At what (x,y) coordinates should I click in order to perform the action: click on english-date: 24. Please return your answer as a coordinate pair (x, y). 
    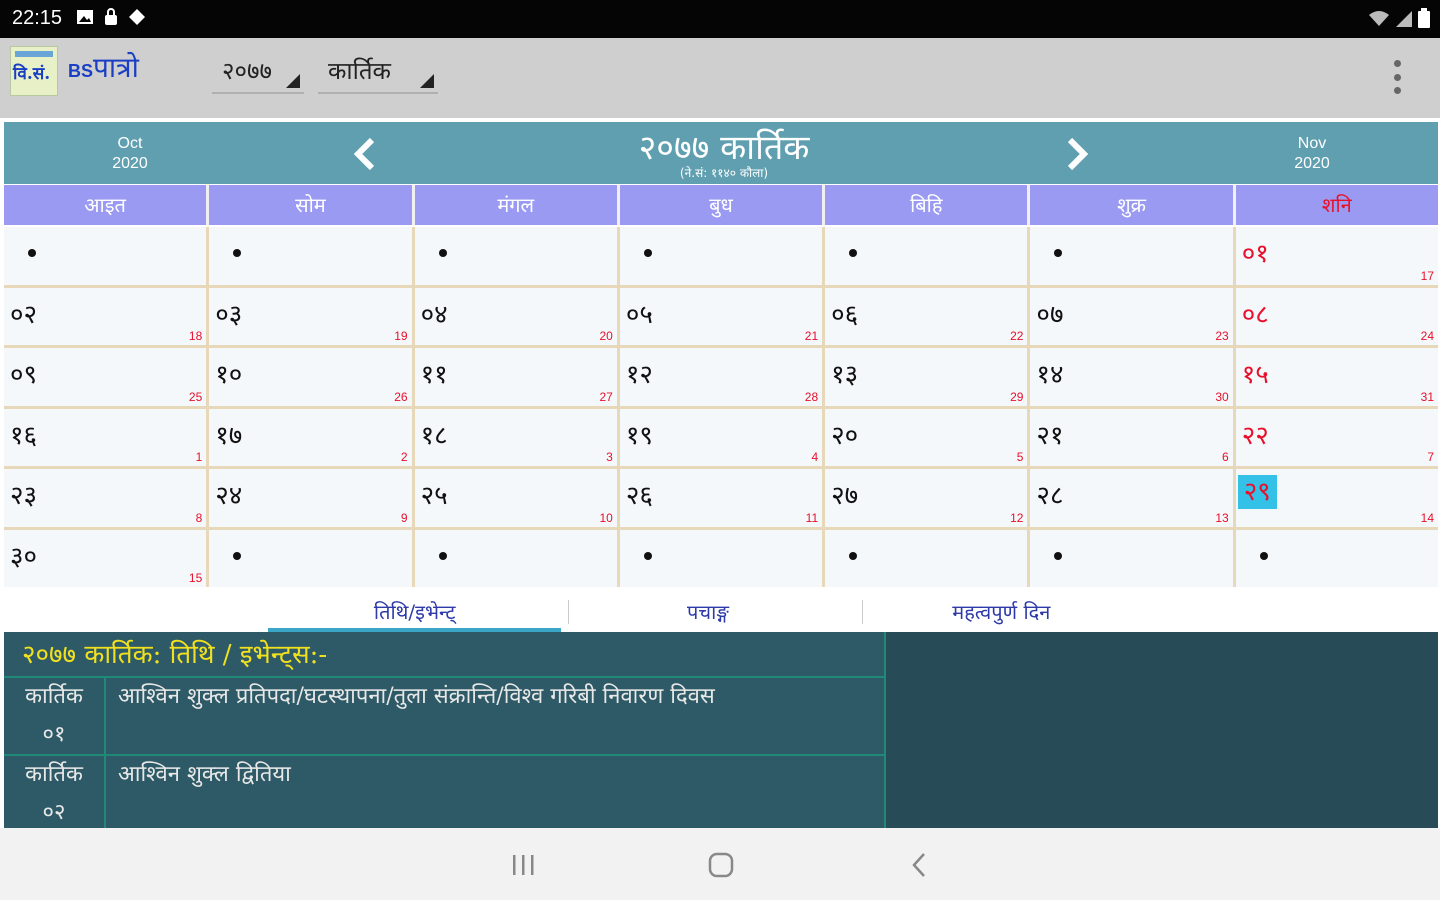
    Looking at the image, I should click on (1427, 336).